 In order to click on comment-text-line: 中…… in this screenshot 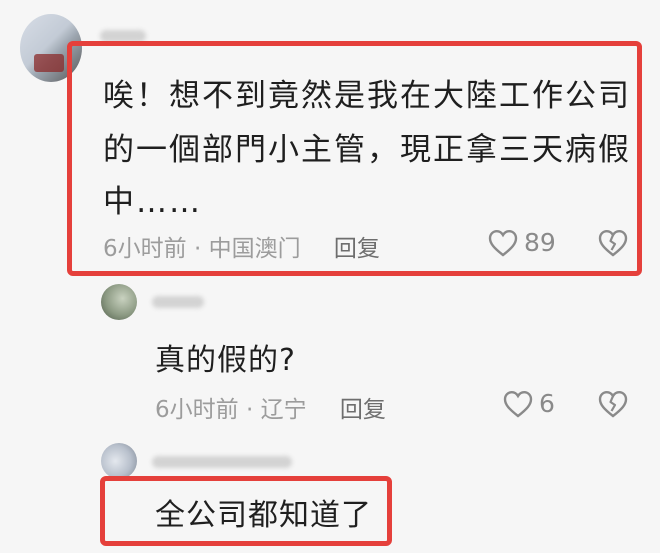, I will do `click(152, 202)`.